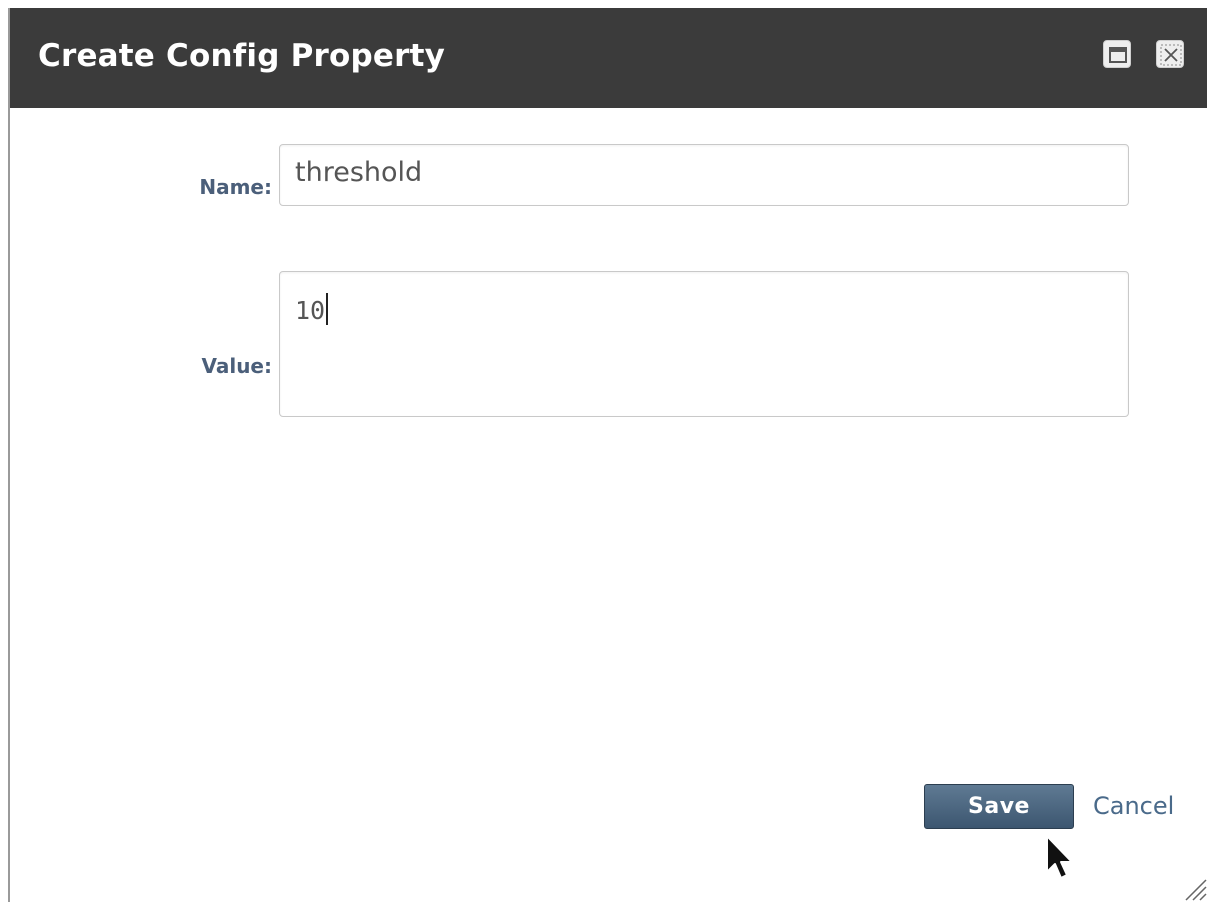  Describe the element at coordinates (359, 172) in the screenshot. I see `name-field-value: threshold` at that location.